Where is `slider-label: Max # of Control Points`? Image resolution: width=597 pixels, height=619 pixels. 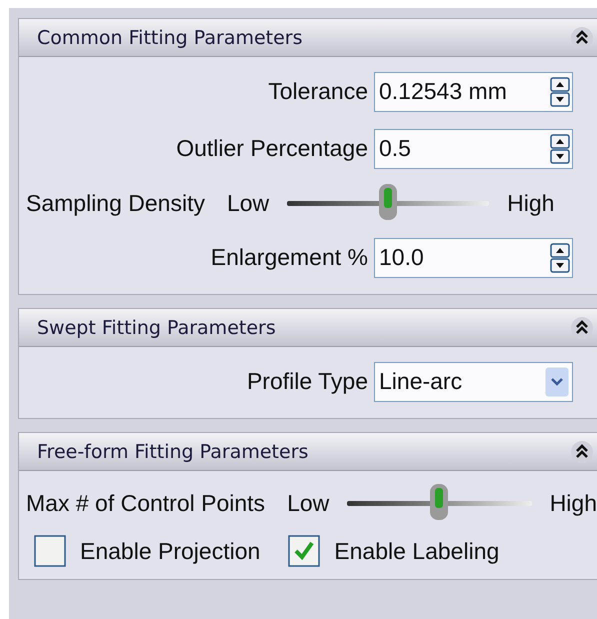
slider-label: Max # of Control Points is located at coordinates (146, 503).